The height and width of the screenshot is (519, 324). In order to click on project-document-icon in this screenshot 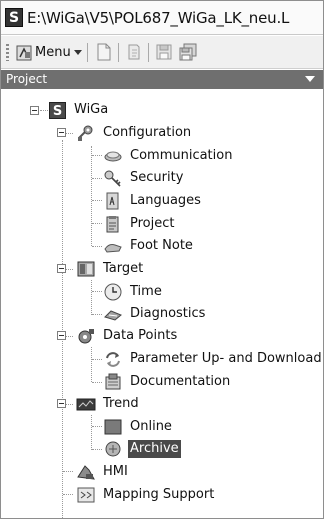, I will do `click(112, 224)`.